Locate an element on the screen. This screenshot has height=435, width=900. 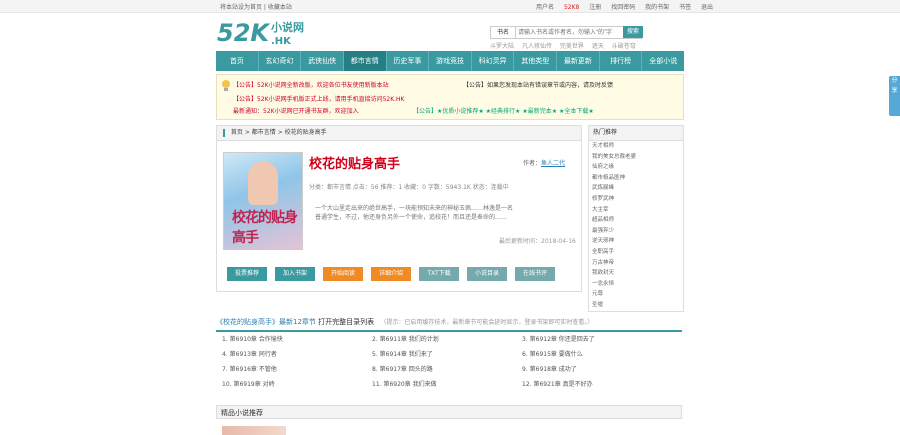
hot-list-item: 万古神帝 is located at coordinates (636, 263).